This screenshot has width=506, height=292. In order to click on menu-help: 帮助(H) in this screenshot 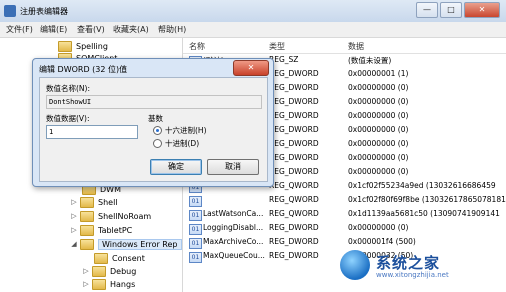, I will do `click(172, 29)`.